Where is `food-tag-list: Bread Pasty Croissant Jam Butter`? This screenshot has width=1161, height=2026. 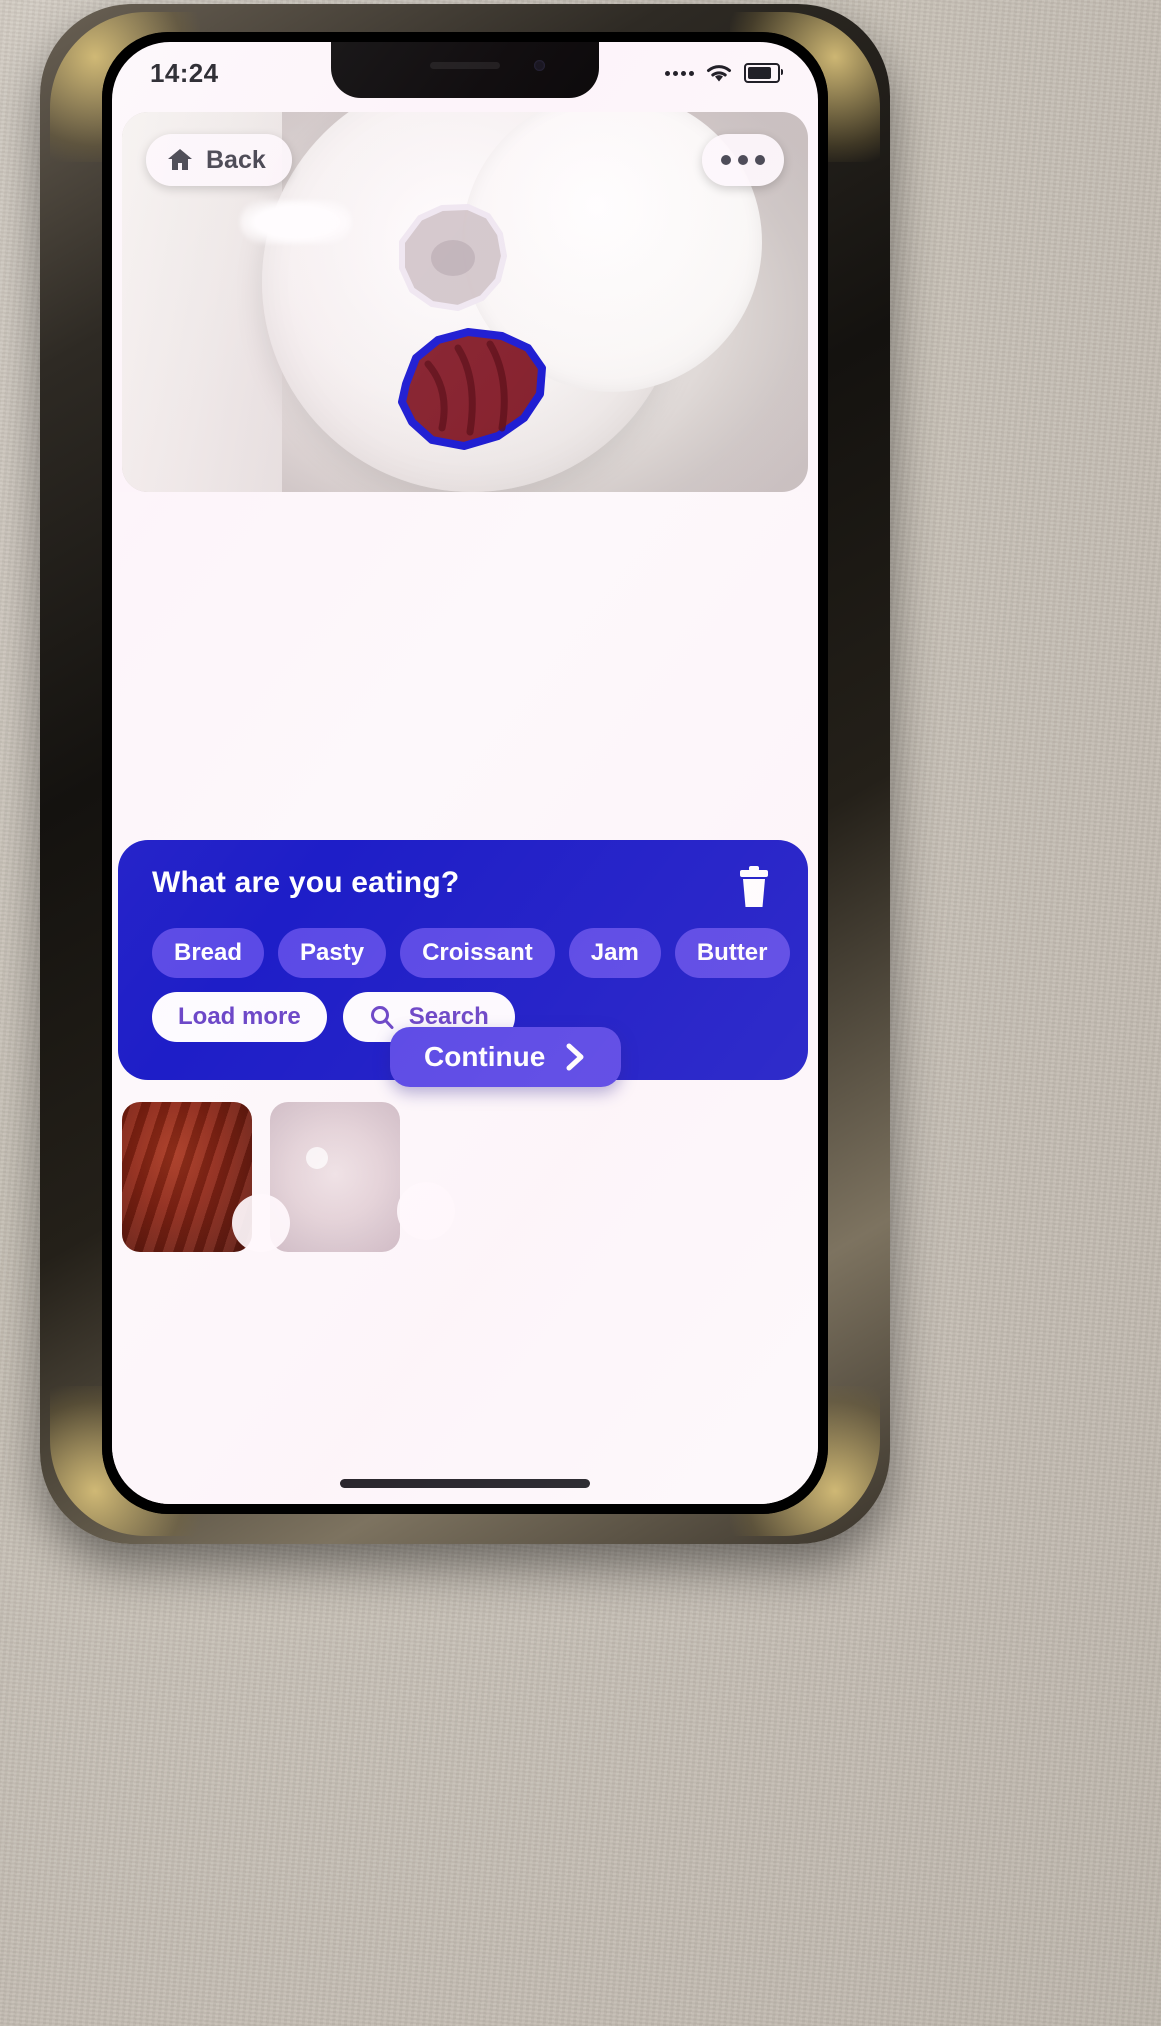 food-tag-list: Bread Pasty Croissant Jam Butter is located at coordinates (463, 944).